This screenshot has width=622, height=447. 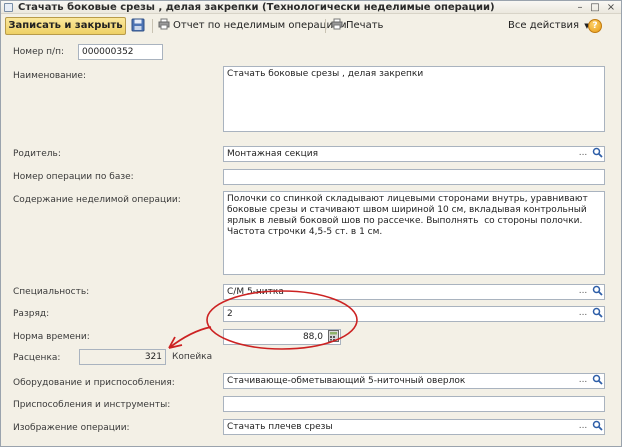 I want to click on annotation-overlay, so click(x=263, y=320).